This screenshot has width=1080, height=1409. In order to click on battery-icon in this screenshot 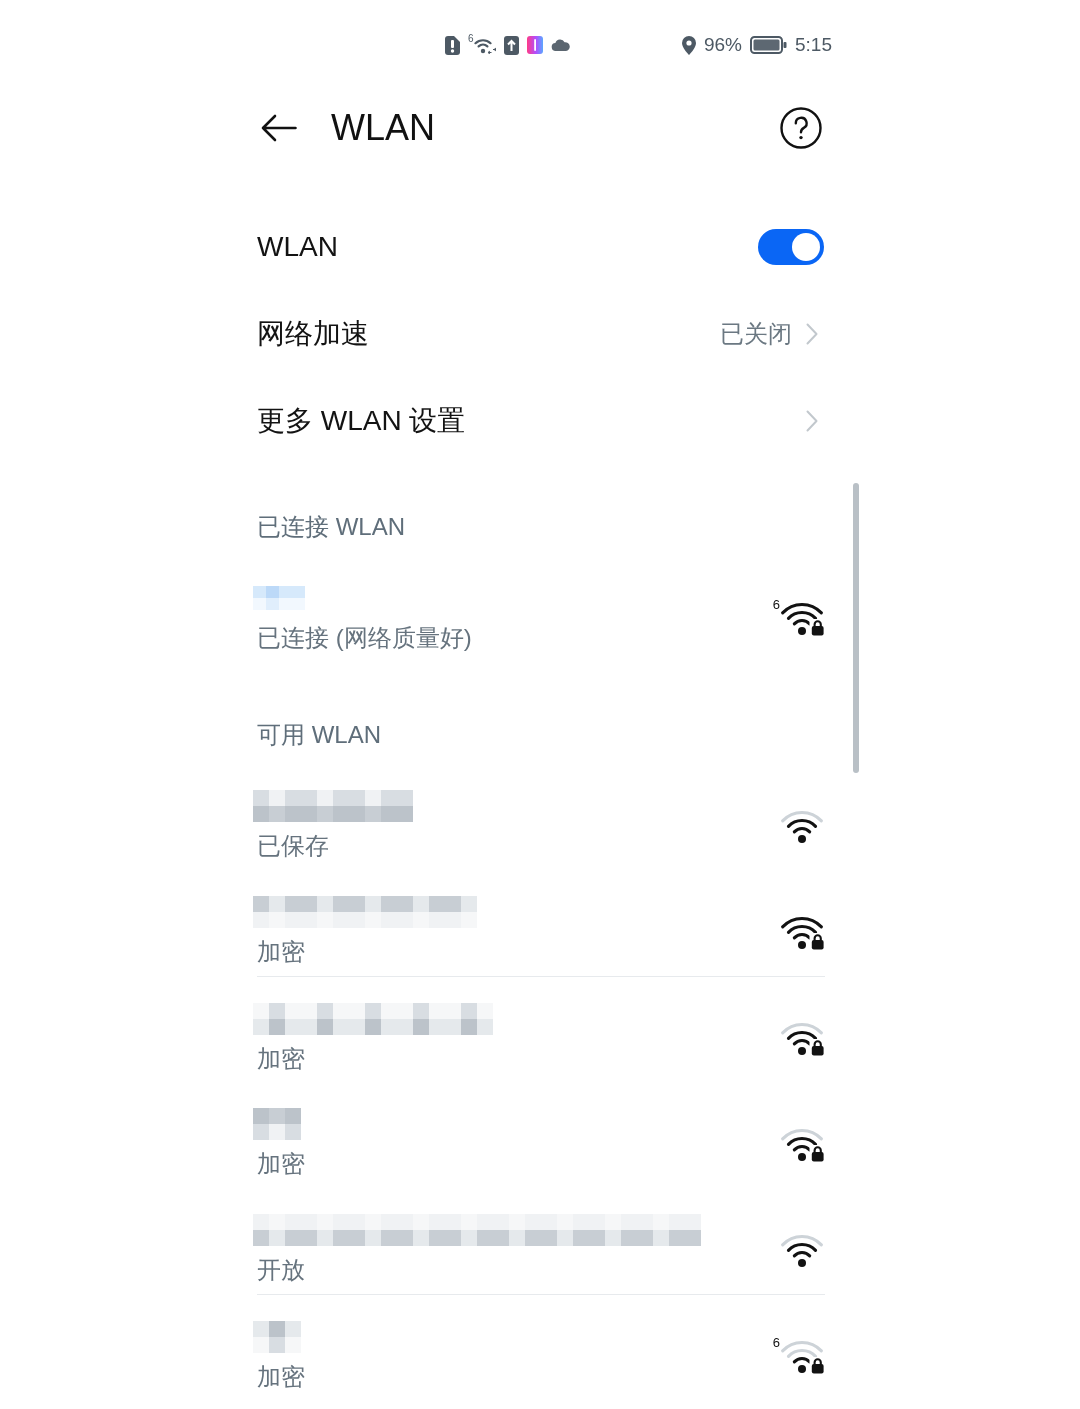, I will do `click(768, 45)`.